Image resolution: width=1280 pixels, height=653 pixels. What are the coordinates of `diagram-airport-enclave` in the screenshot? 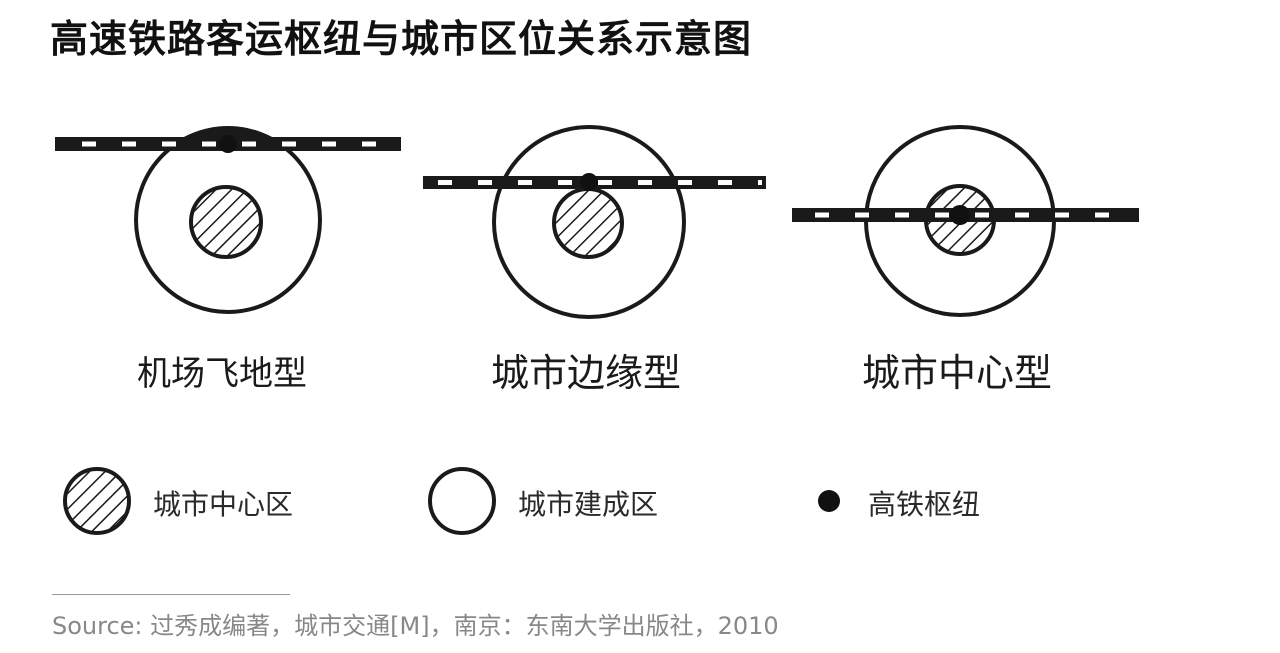 It's located at (228, 220).